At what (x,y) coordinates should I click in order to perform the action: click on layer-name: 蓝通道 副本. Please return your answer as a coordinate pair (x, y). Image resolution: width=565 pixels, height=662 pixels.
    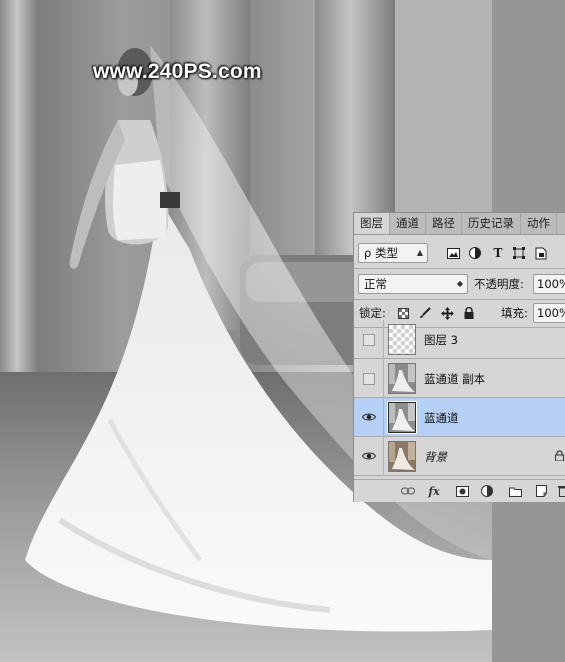
    Looking at the image, I should click on (455, 379).